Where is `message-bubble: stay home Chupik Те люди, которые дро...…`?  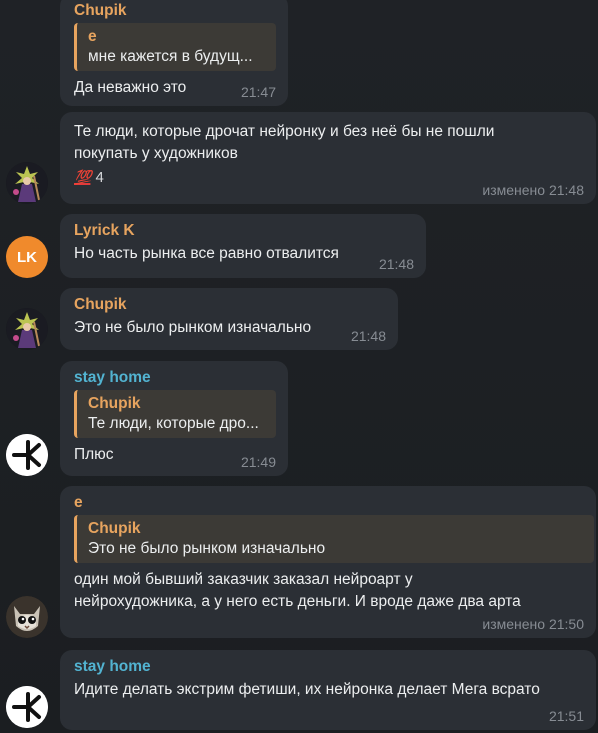 message-bubble: stay home Chupik Те люди, которые дро...… is located at coordinates (174, 418).